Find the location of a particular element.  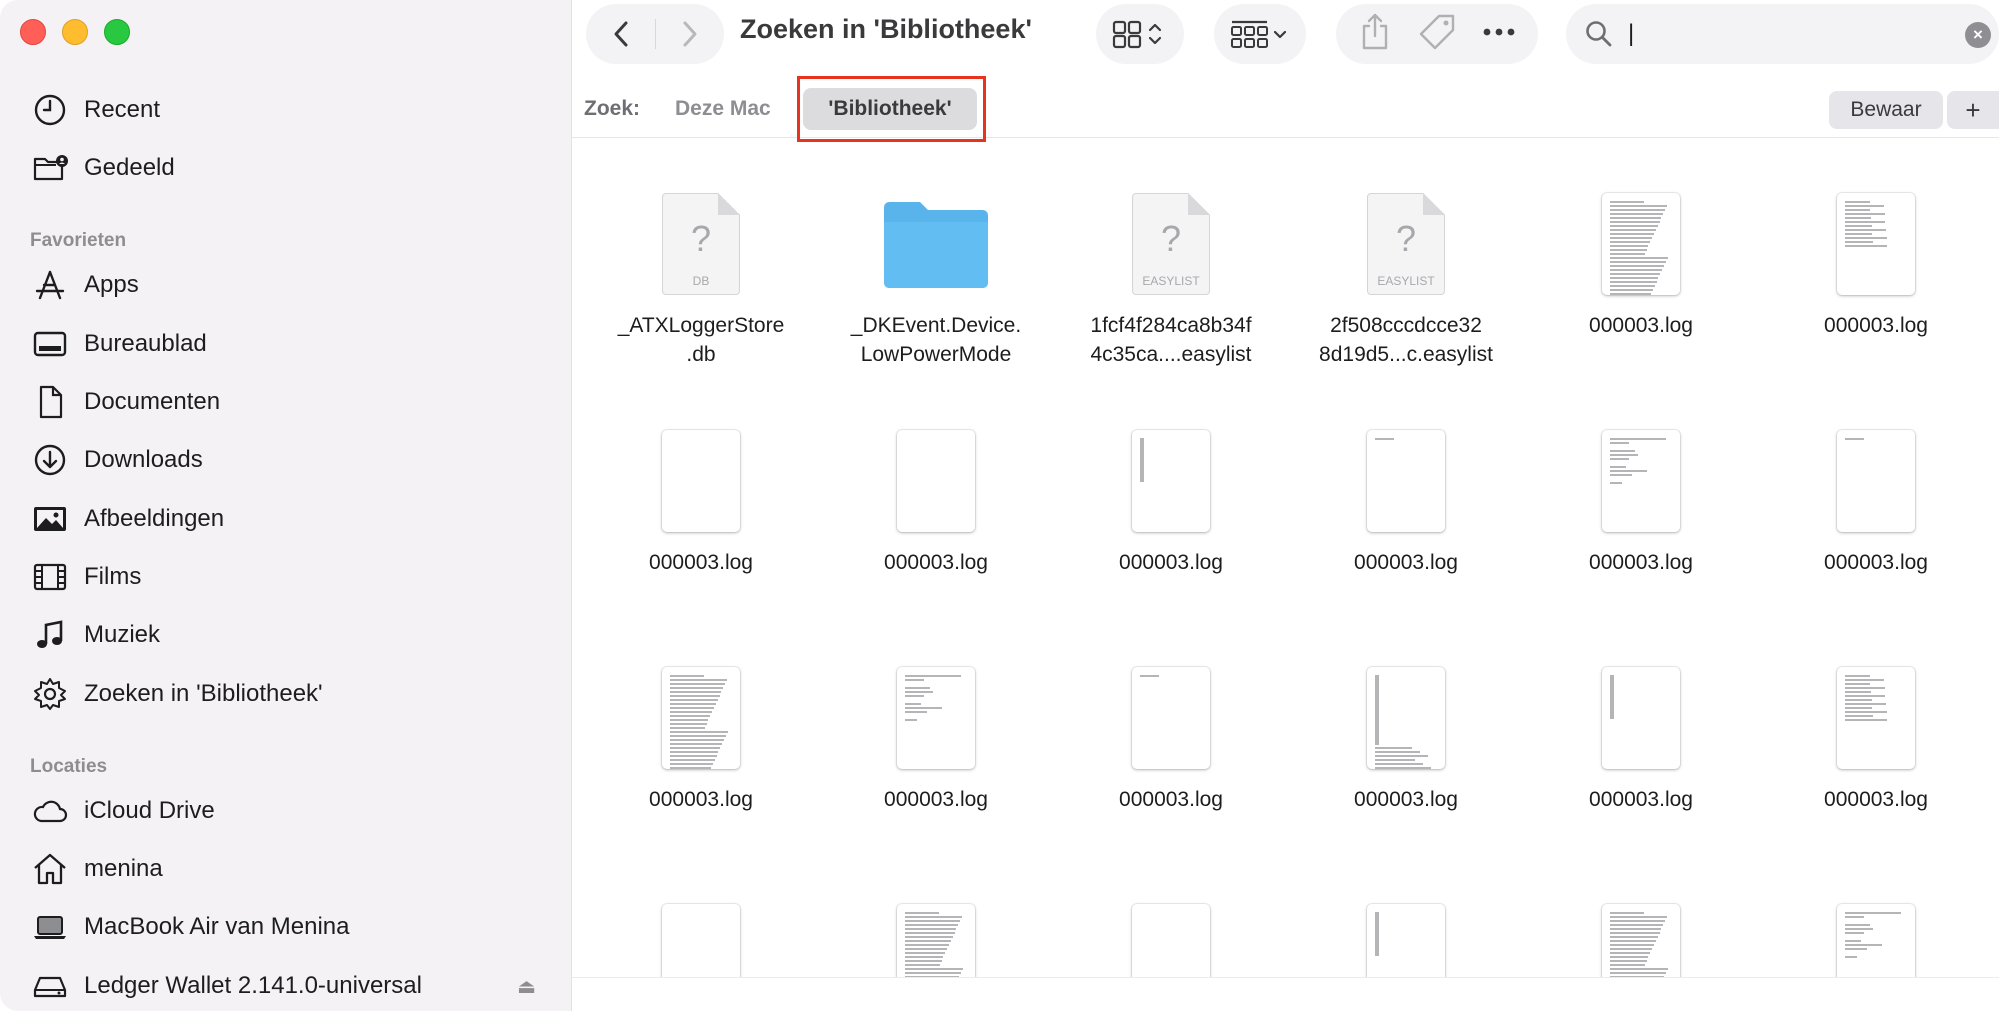

sidebar-item-films: Films is located at coordinates (290, 577).